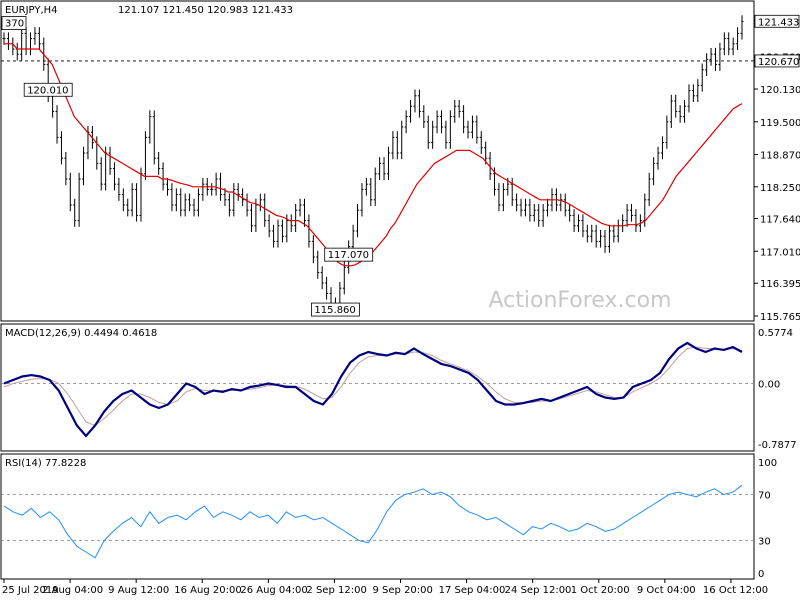 The width and height of the screenshot is (800, 604). Describe the element at coordinates (580, 300) in the screenshot. I see `watermark: ActionForex.com` at that location.